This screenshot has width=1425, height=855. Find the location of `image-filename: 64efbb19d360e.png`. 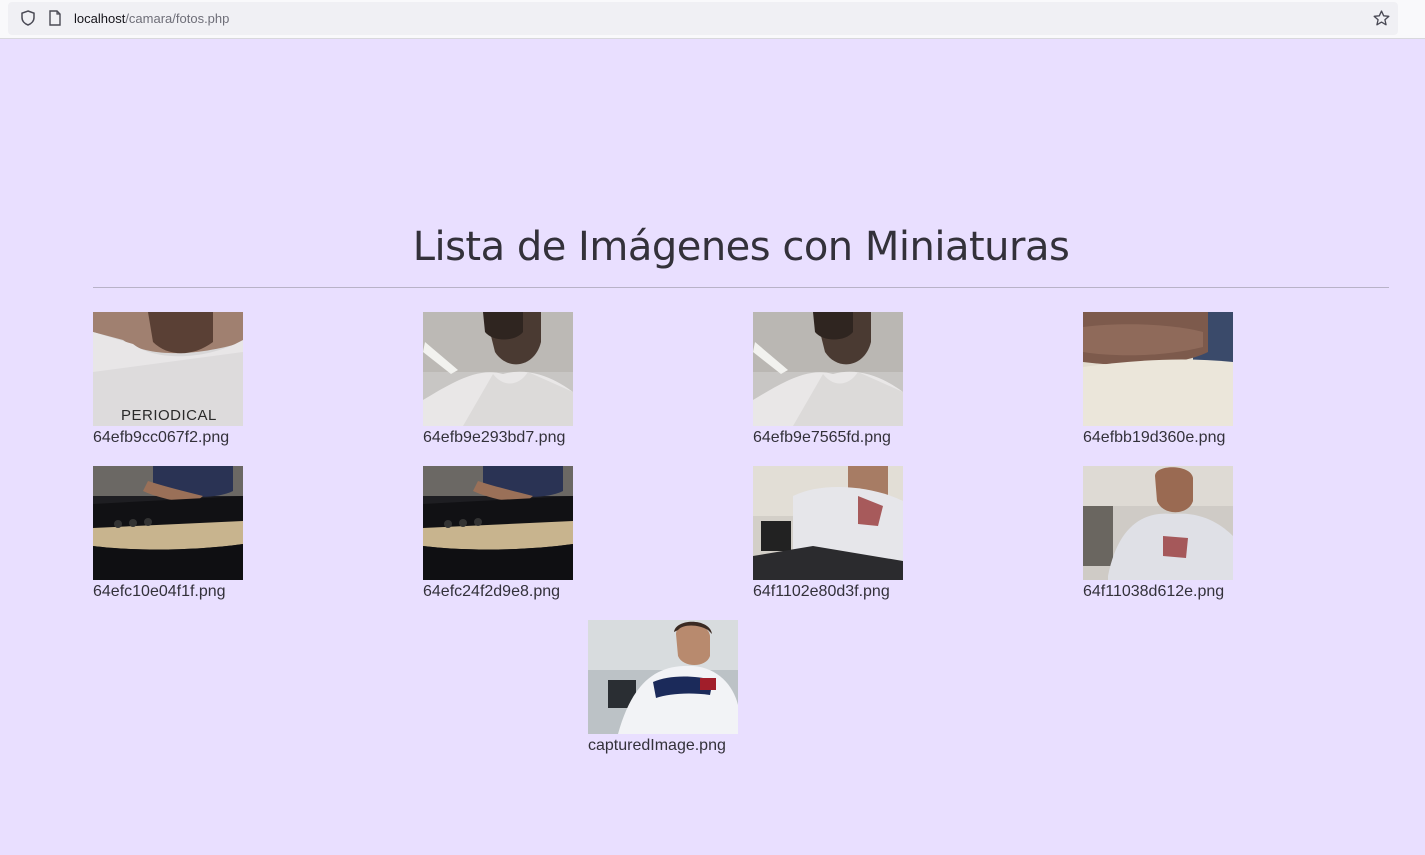

image-filename: 64efbb19d360e.png is located at coordinates (1154, 437).